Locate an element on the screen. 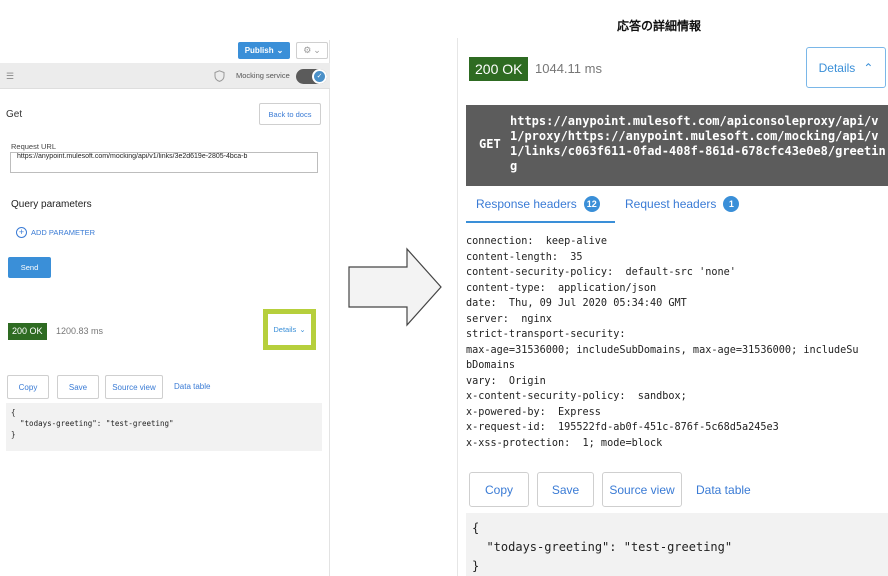  response-time: 1200.83 ms is located at coordinates (80, 331).